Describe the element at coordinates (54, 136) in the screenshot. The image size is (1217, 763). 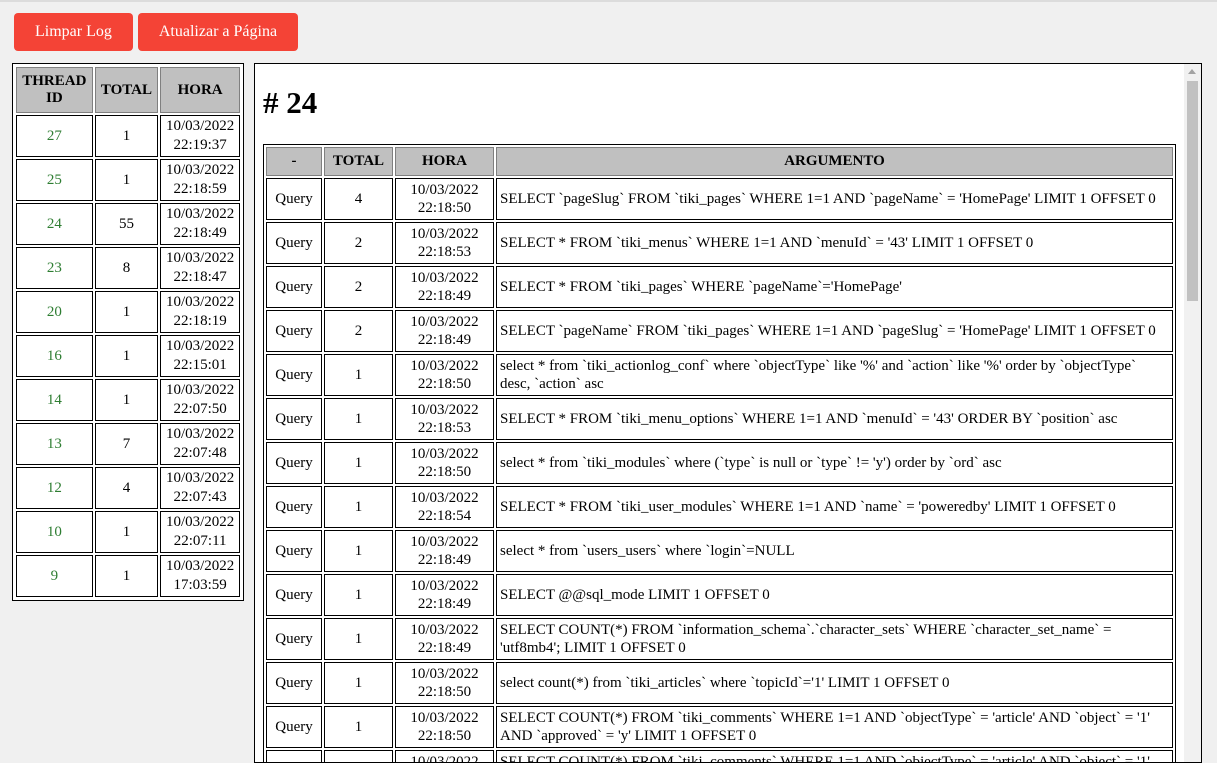
I see `thread-id-link: 27` at that location.